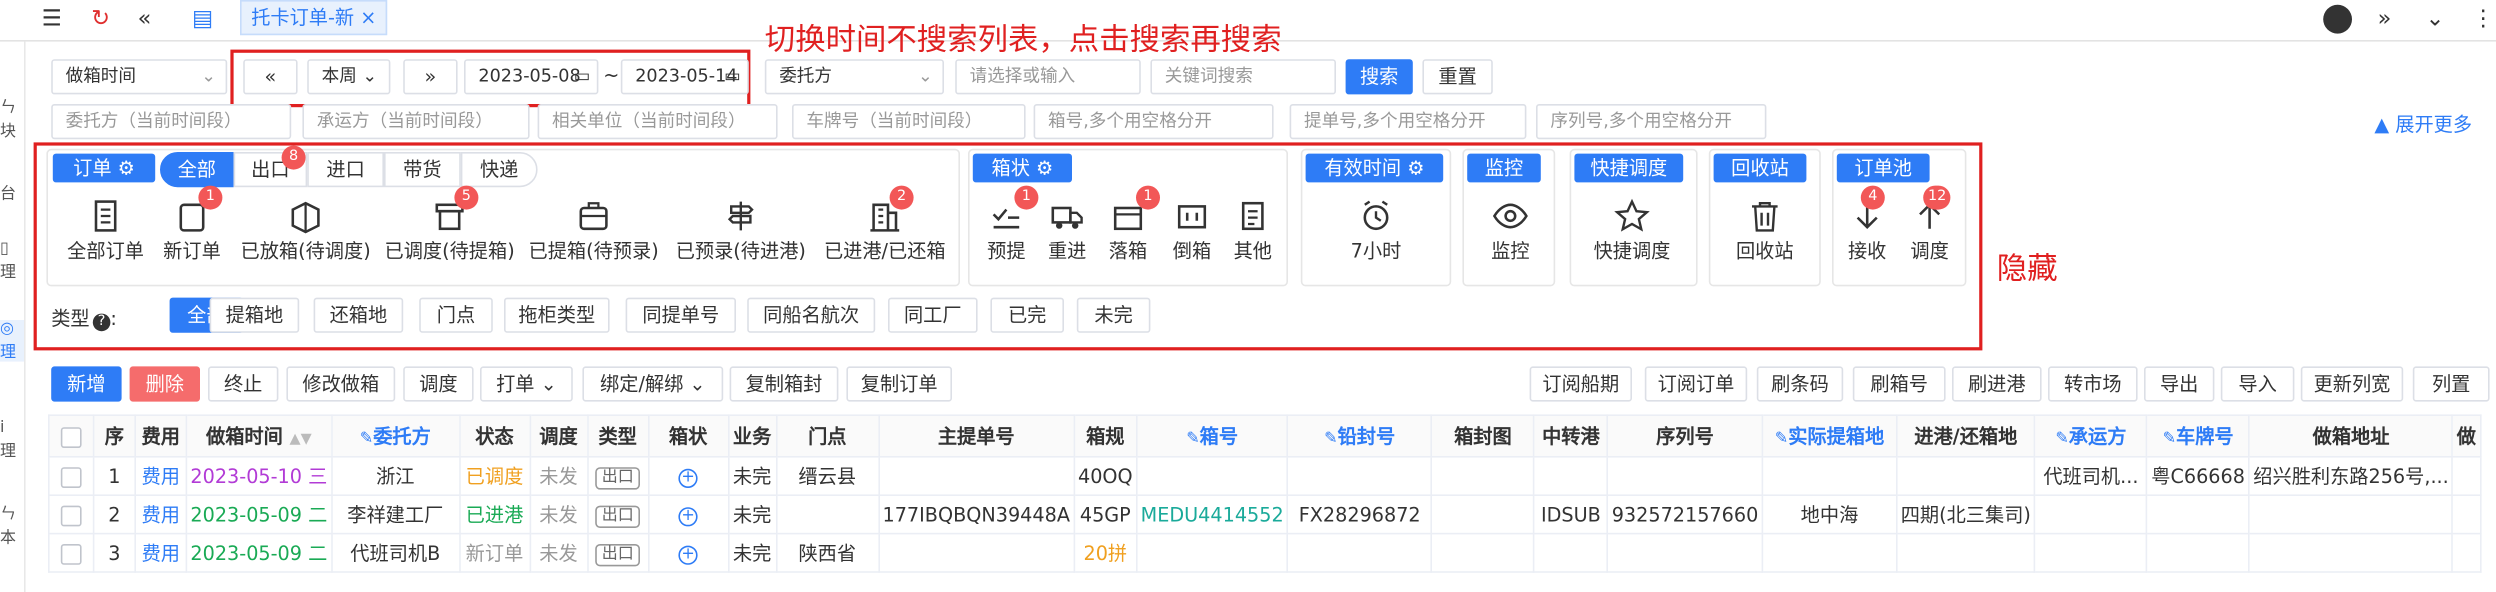 This screenshot has height=592, width=2496. Describe the element at coordinates (86, 384) in the screenshot. I see `add-button: 新增` at that location.